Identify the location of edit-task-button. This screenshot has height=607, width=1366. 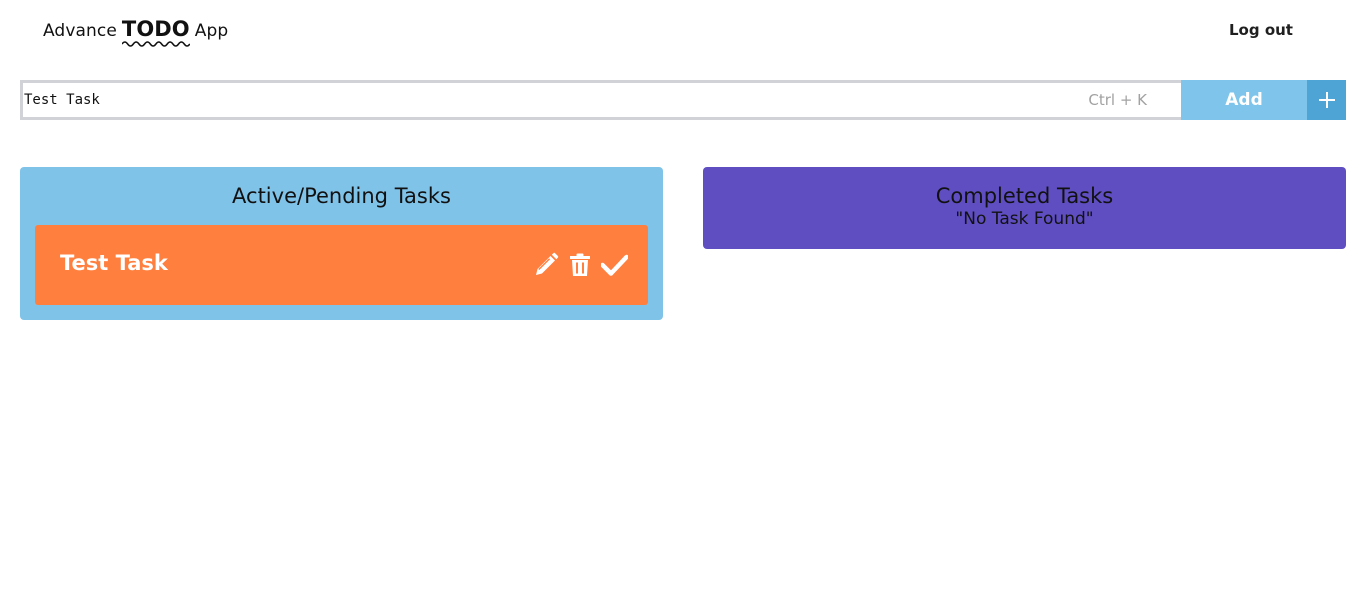
(546, 265).